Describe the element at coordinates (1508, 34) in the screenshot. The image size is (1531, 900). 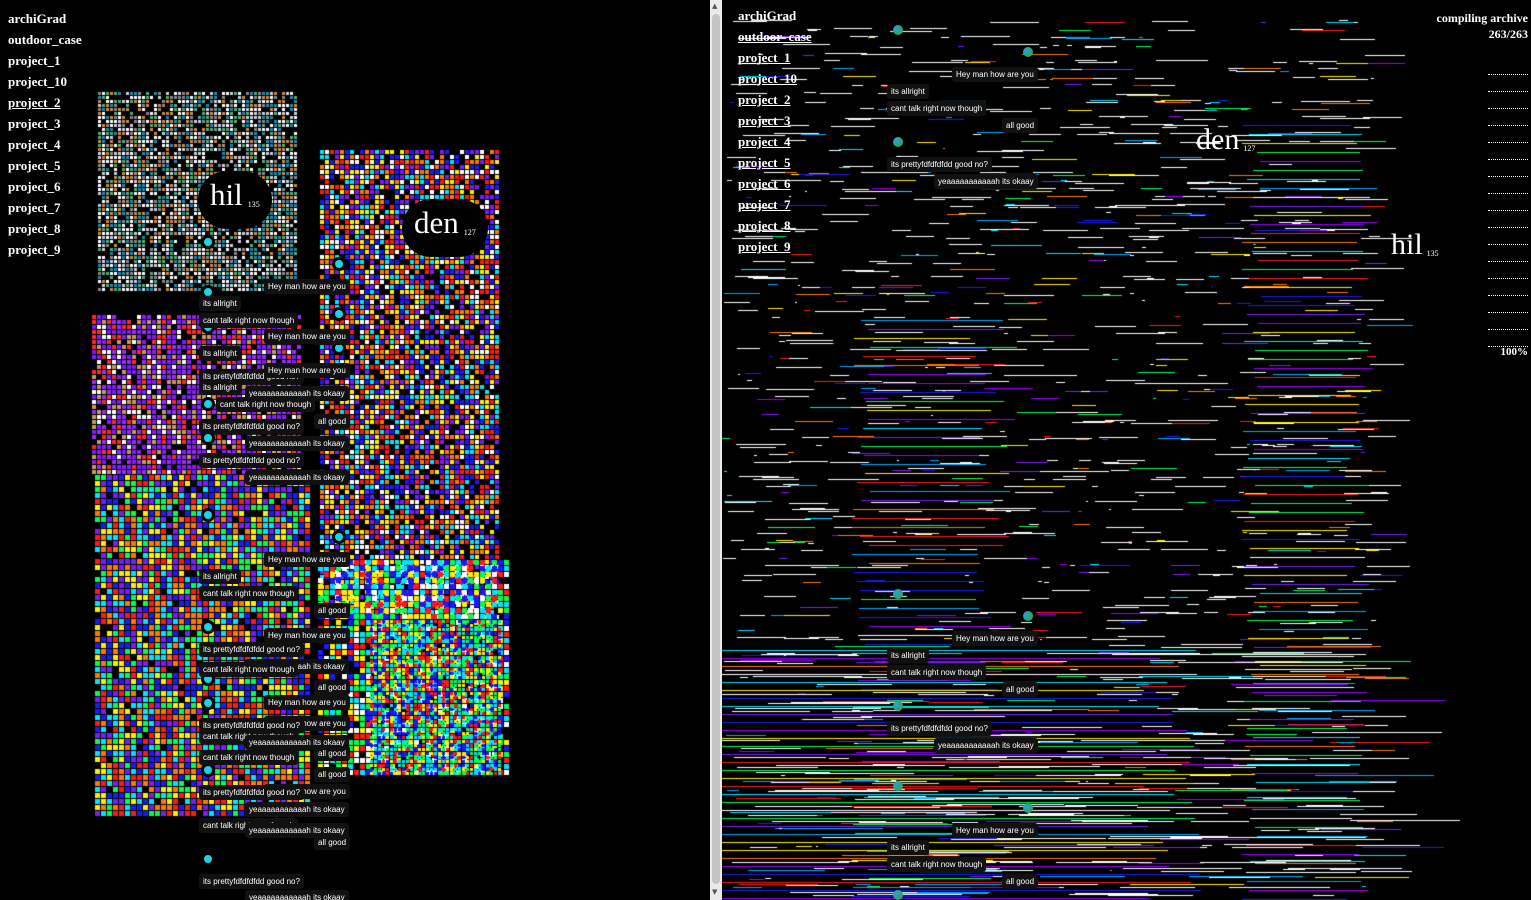
I see `compile-status-count: 263/263` at that location.